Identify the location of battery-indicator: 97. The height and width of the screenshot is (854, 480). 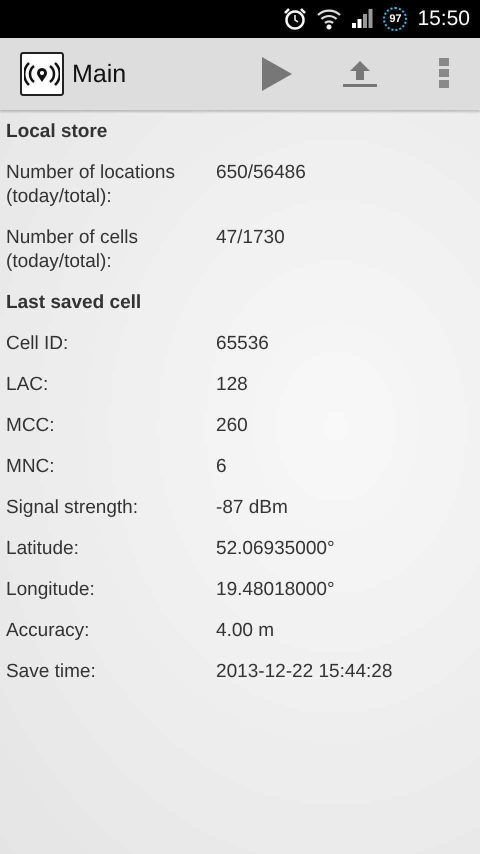
(395, 19).